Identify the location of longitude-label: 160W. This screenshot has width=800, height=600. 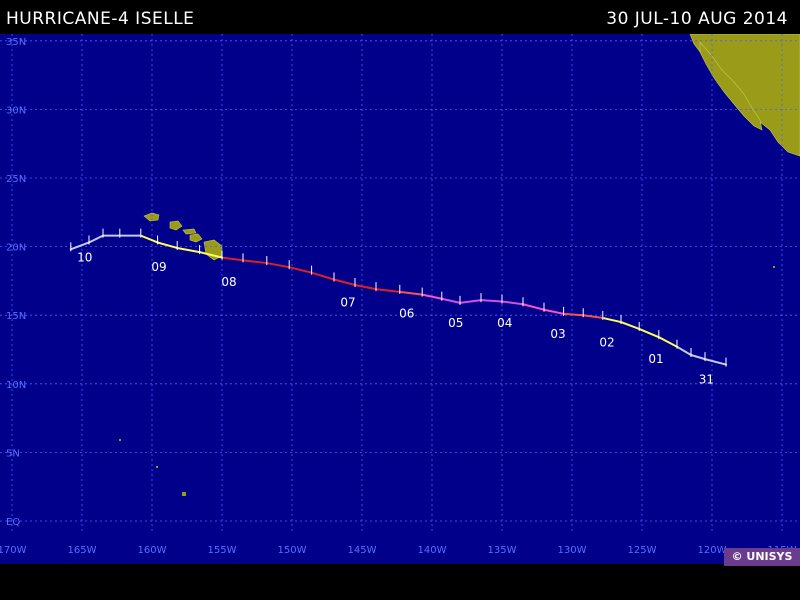
(152, 550).